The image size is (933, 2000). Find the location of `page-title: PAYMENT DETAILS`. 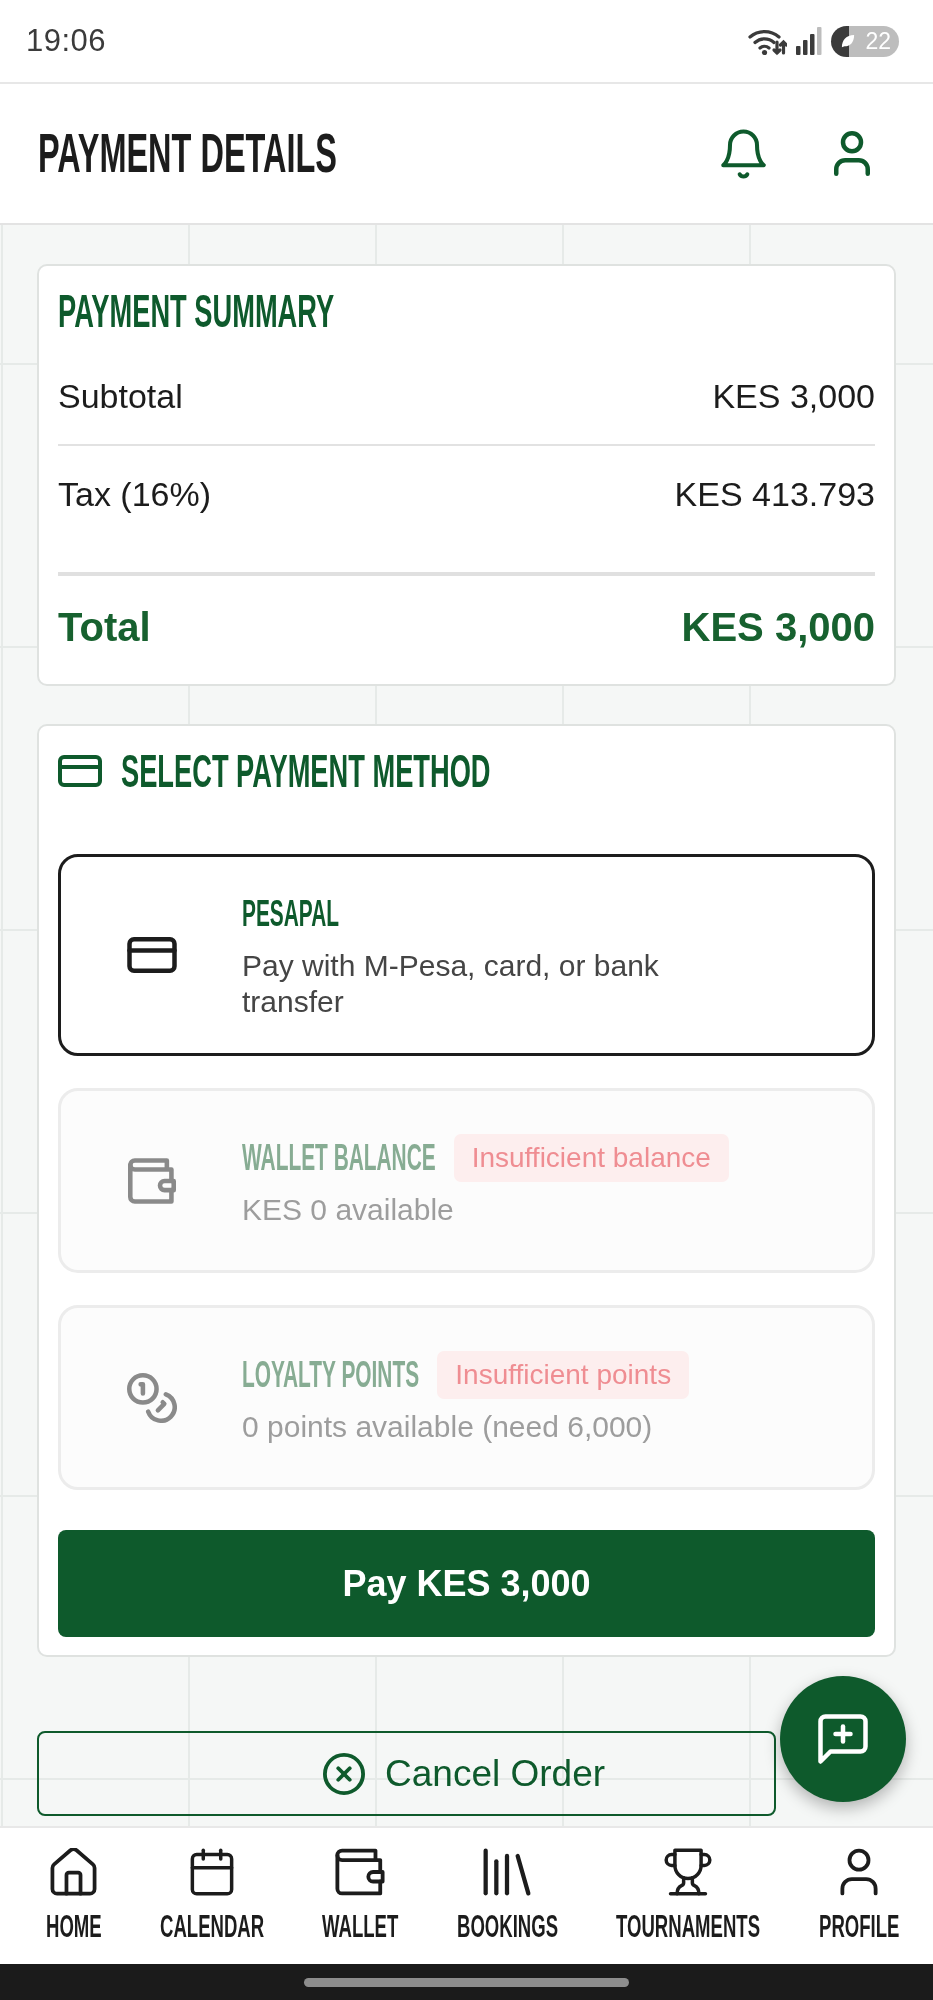

page-title: PAYMENT DETAILS is located at coordinates (187, 153).